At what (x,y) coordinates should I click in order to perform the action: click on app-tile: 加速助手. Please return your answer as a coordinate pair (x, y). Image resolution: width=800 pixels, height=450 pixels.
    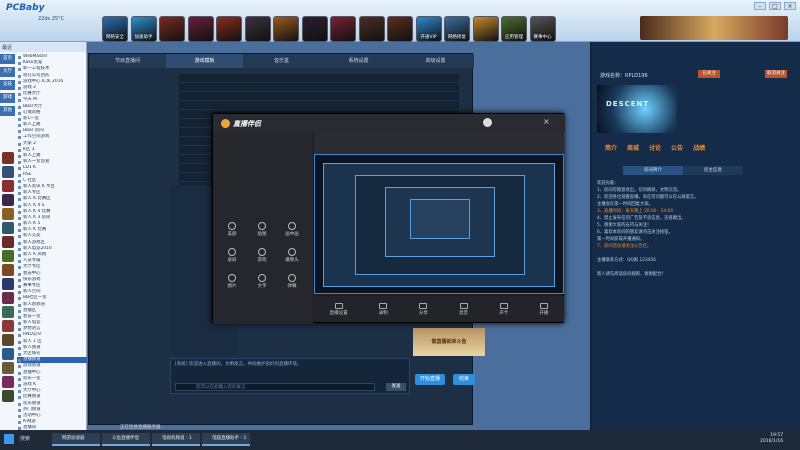
    Looking at the image, I should click on (143, 29).